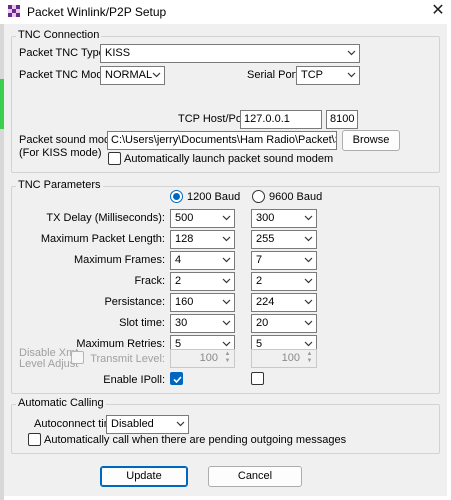 This screenshot has width=451, height=500. I want to click on persistance-label: Persistance:, so click(134, 302).